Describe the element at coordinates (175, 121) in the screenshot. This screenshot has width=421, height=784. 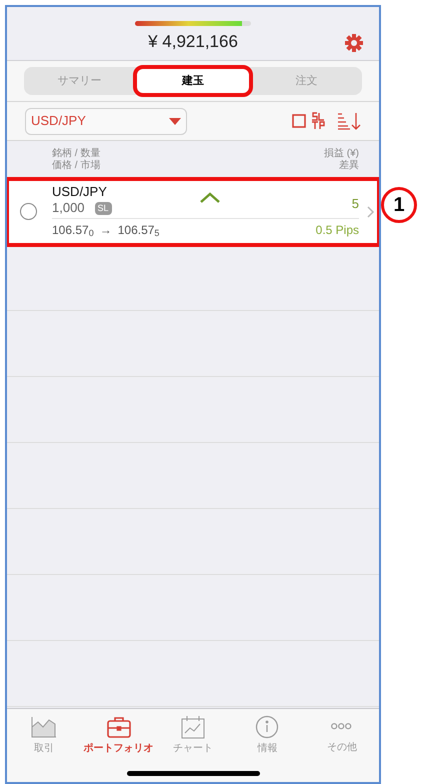
I see `dropdown-caret-icon` at that location.